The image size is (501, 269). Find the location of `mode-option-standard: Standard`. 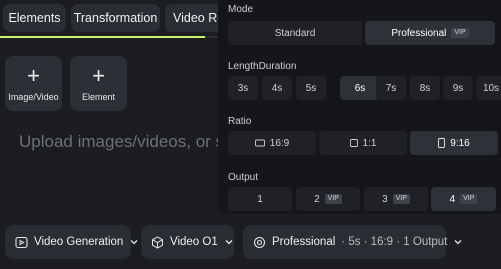

mode-option-standard: Standard is located at coordinates (295, 33).